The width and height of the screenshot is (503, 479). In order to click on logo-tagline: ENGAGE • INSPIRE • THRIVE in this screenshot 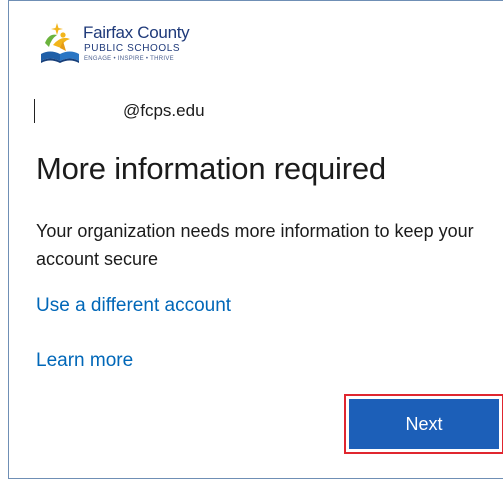, I will do `click(129, 59)`.